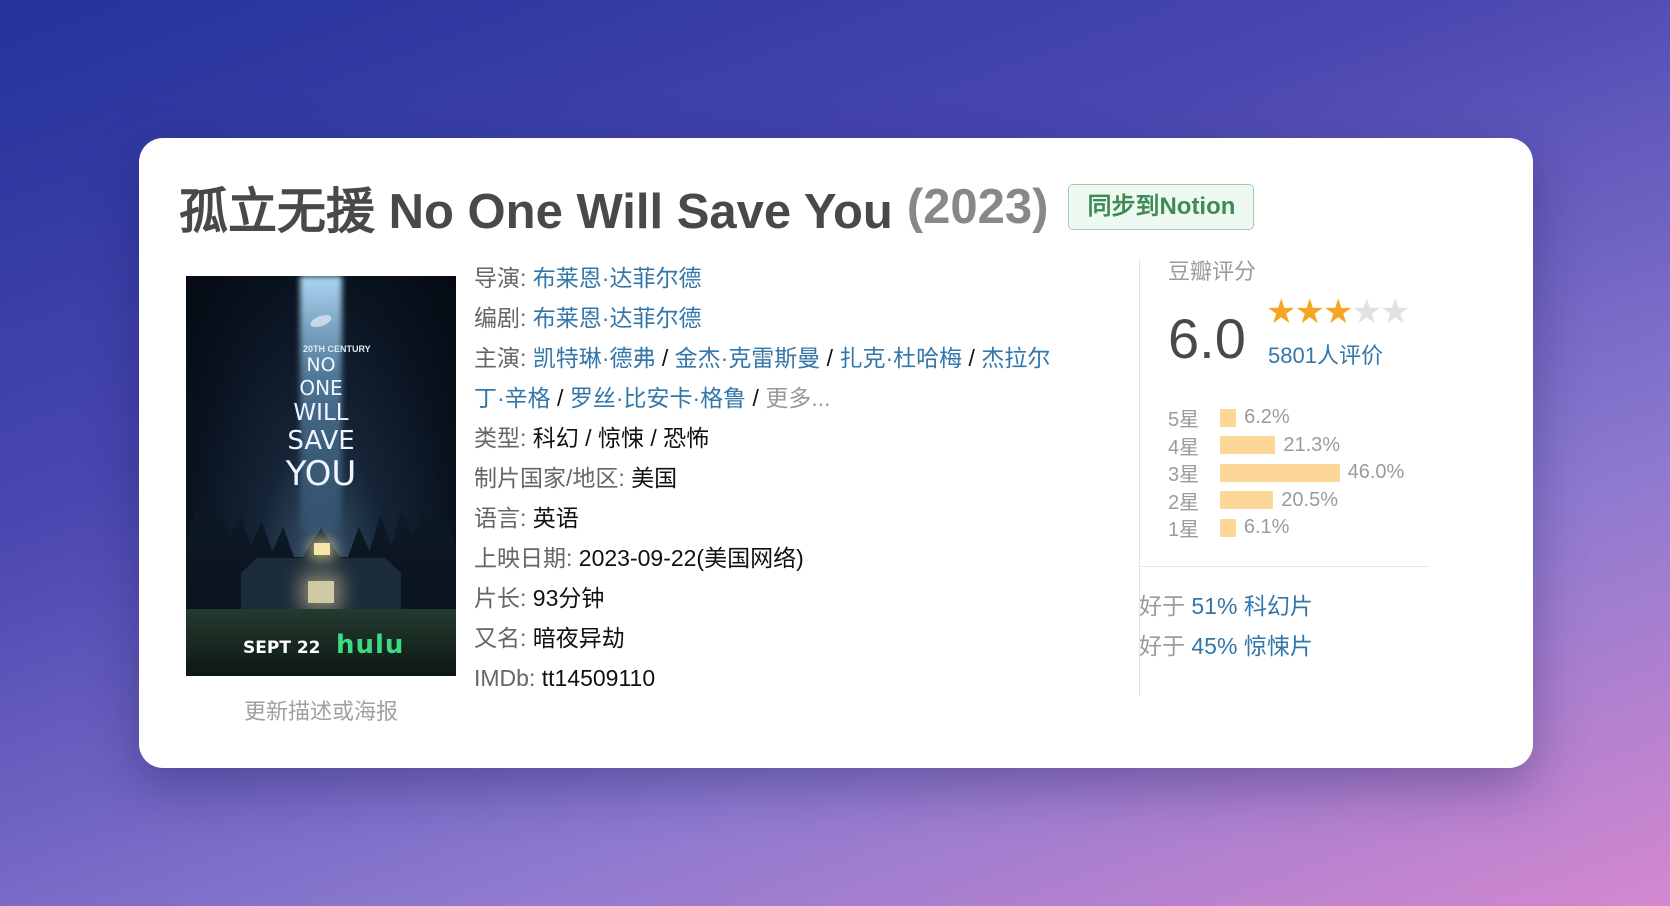 Image resolution: width=1670 pixels, height=906 pixels. Describe the element at coordinates (748, 358) in the screenshot. I see `cast-link: 金杰·克雷斯曼` at that location.